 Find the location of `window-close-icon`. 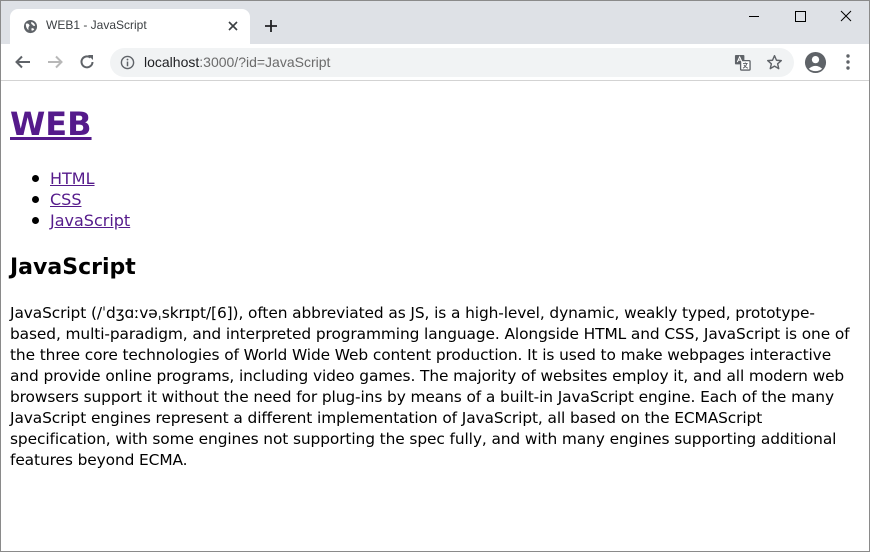

window-close-icon is located at coordinates (846, 16).